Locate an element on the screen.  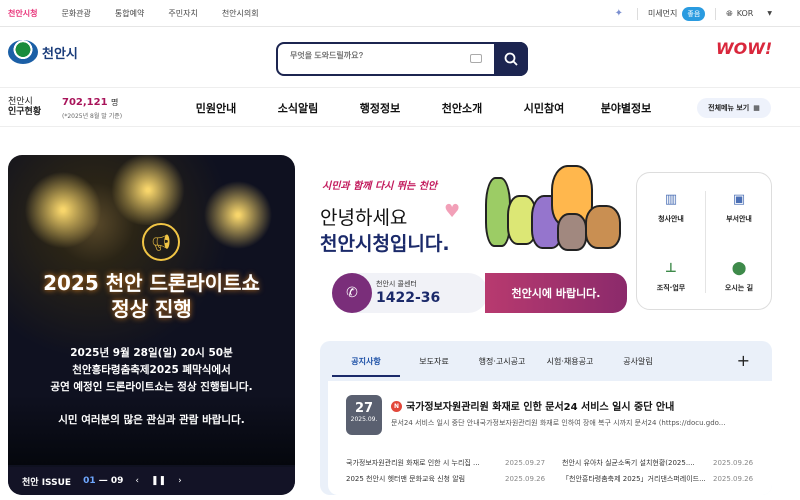
population-label-line1: 천안시 is located at coordinates (20, 102).